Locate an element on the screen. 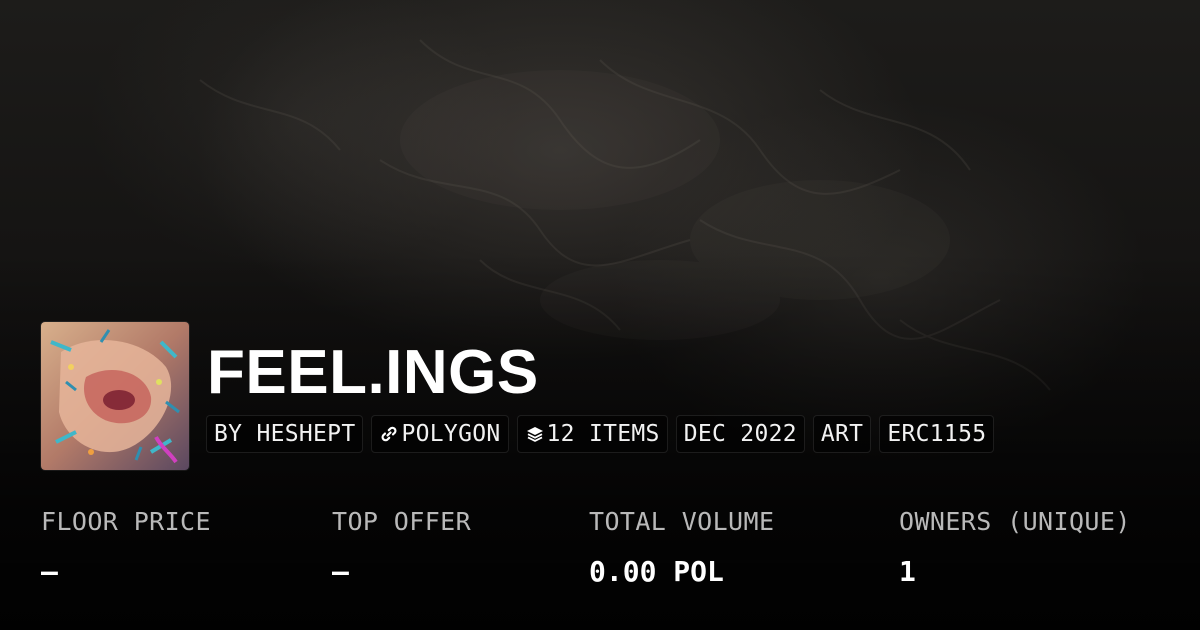 The height and width of the screenshot is (630, 1200). date-tag: DEC 2022 is located at coordinates (740, 434).